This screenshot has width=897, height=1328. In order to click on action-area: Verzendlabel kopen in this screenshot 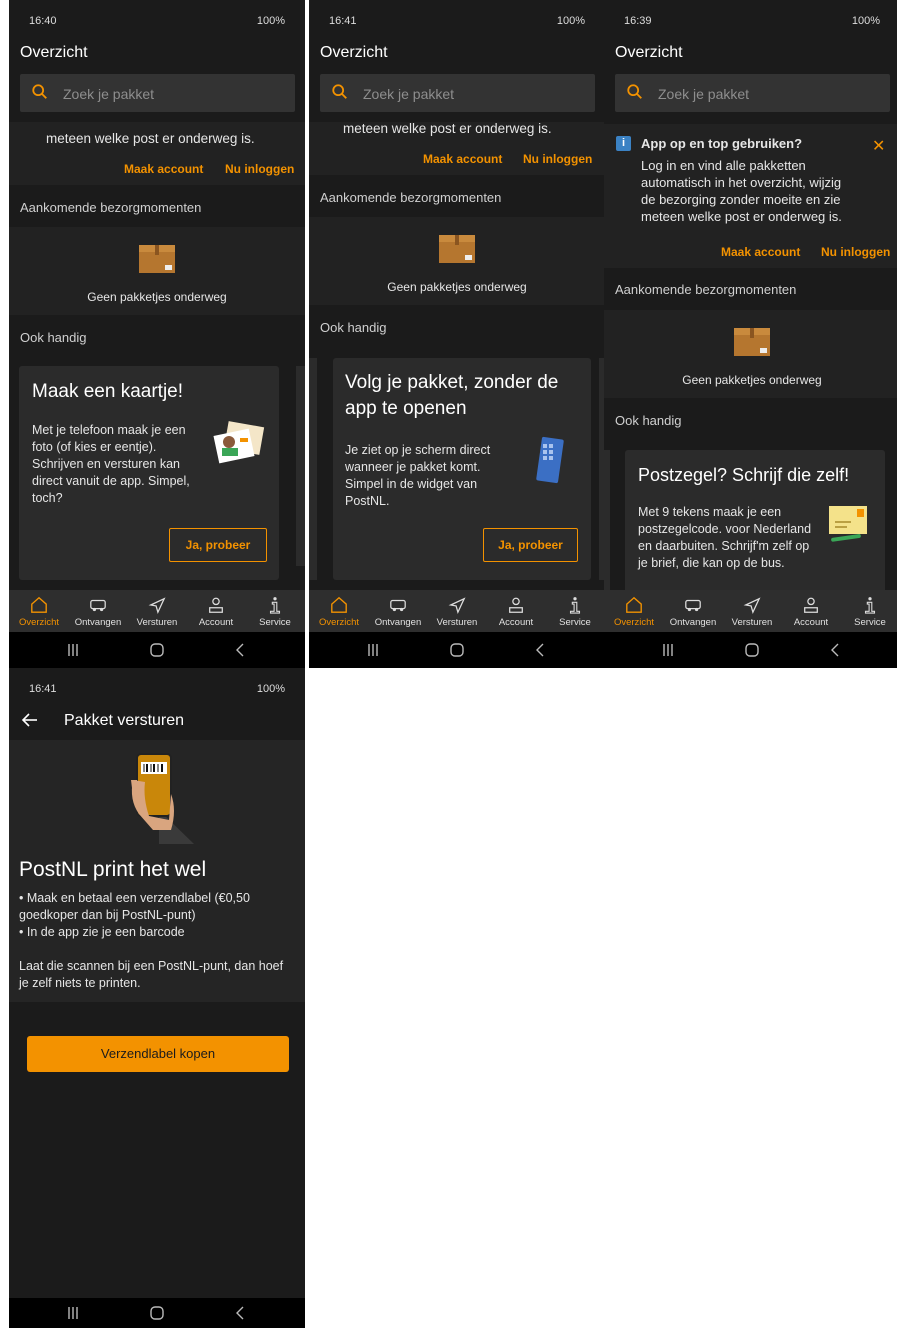, I will do `click(157, 1150)`.